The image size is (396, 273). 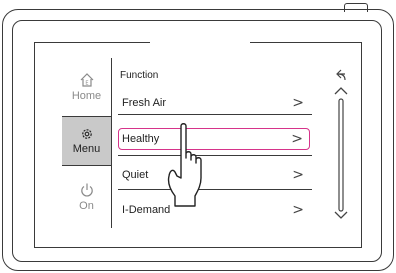 I want to click on scroll-controls, so click(x=341, y=146).